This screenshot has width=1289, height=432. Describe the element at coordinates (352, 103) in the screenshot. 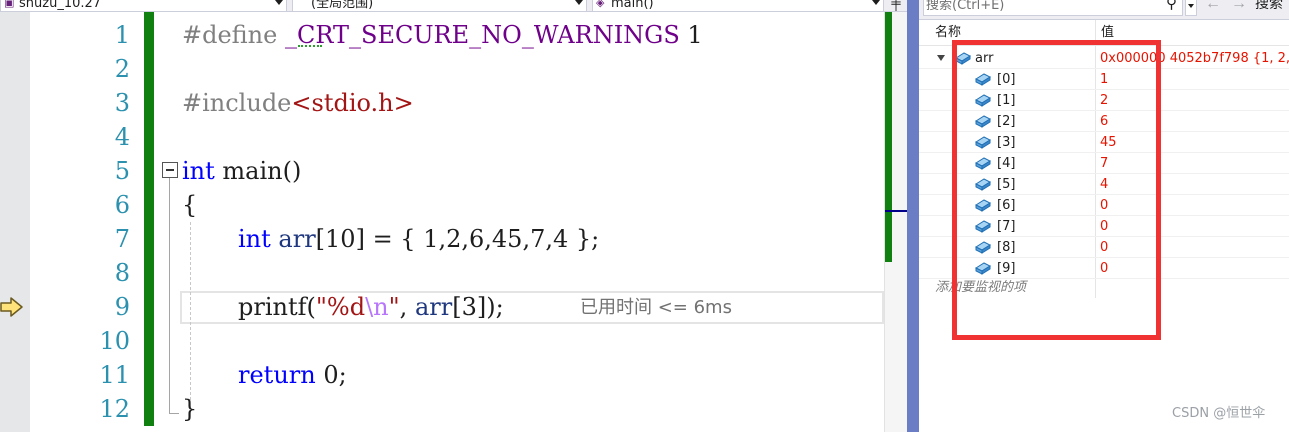

I see `include-file: <stdio.h>` at that location.